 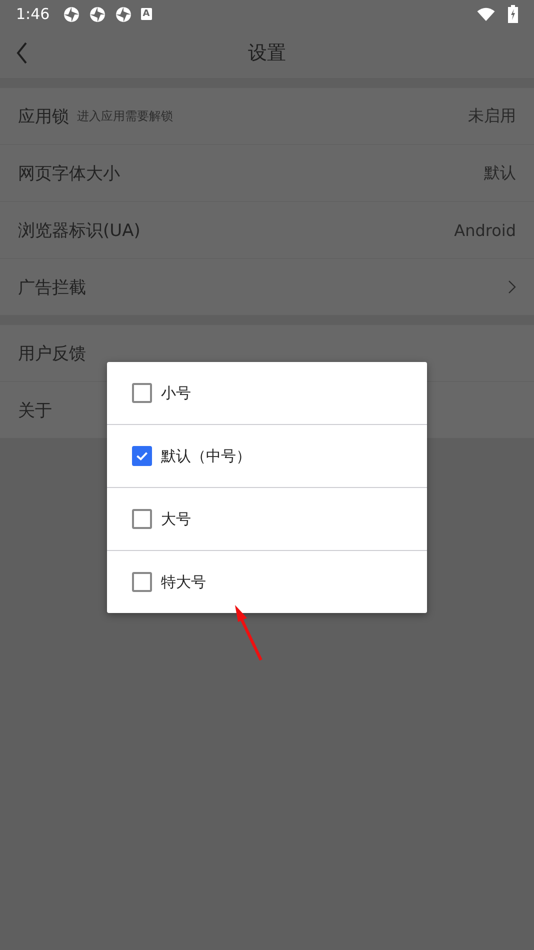 I want to click on battery-icon, so click(x=513, y=14).